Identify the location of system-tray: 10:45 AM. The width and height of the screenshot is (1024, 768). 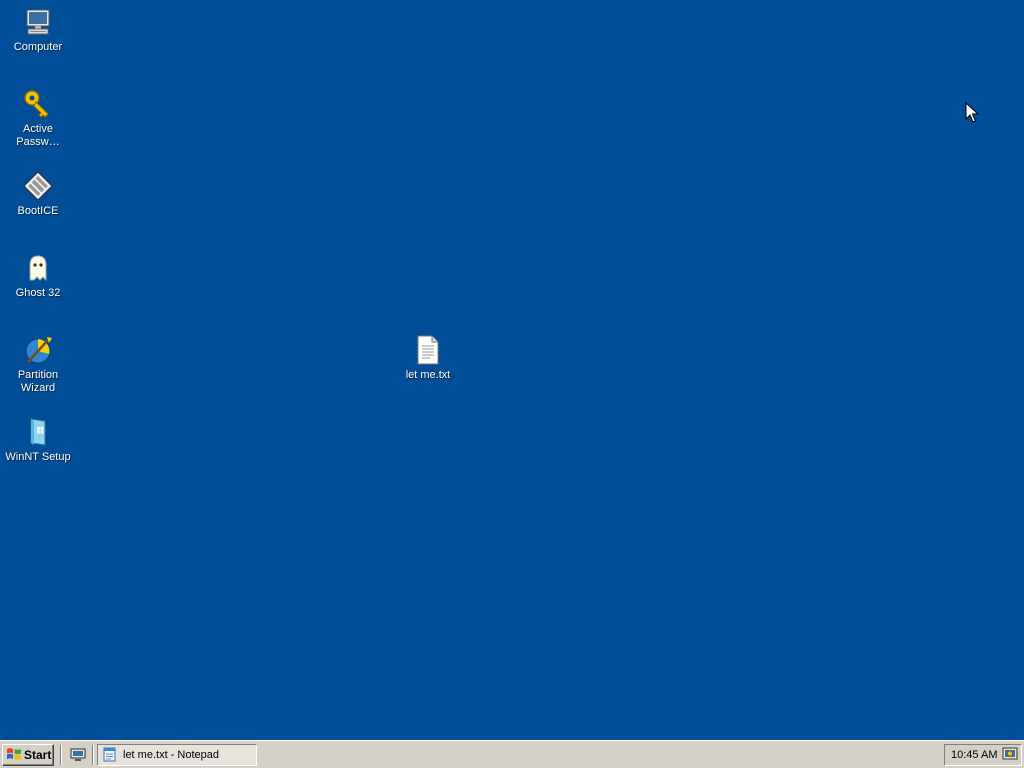
(983, 755).